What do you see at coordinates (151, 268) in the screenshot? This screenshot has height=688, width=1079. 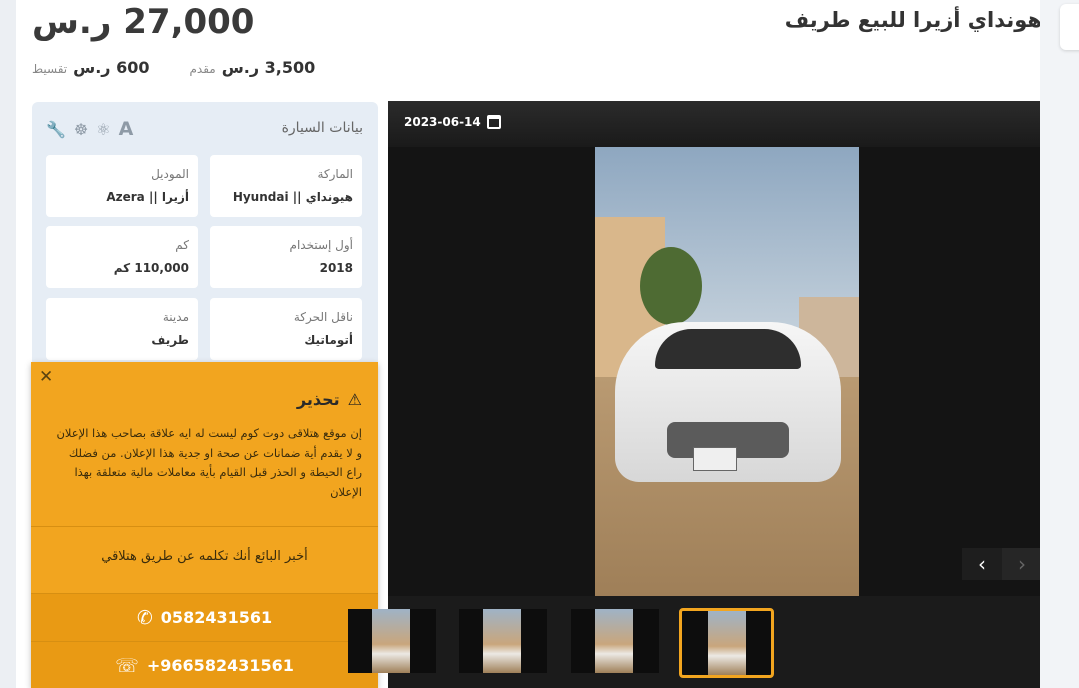 I see `spec-value: 110,000 كم` at bounding box center [151, 268].